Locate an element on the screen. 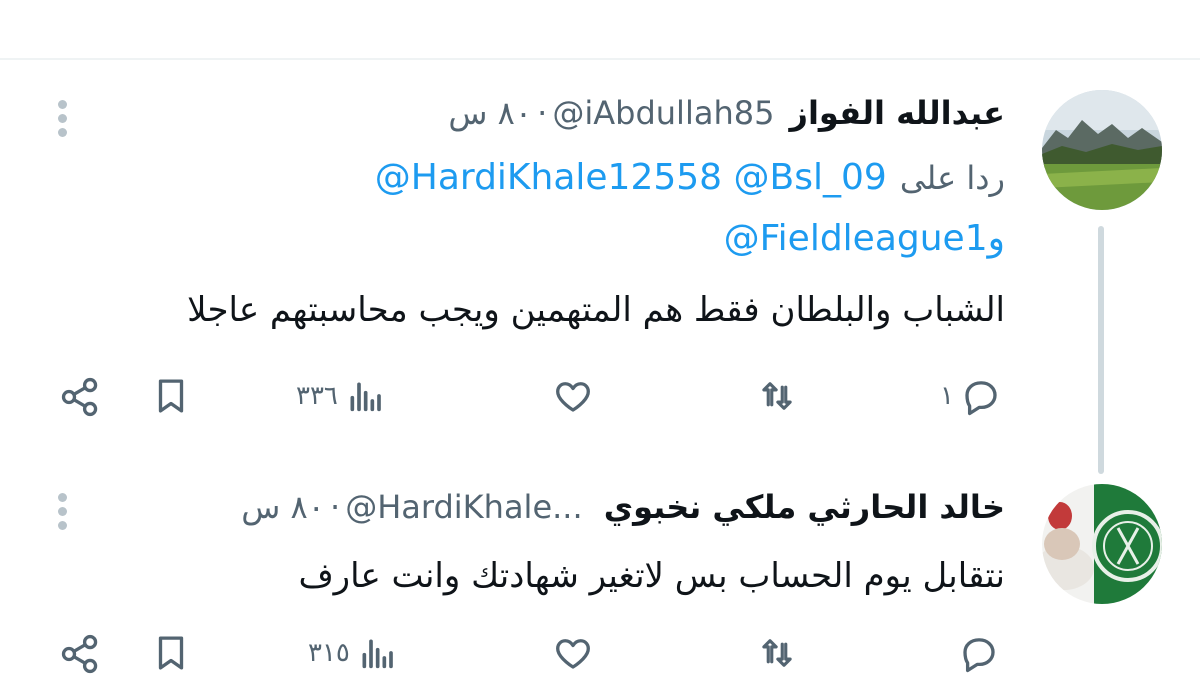  reply-button: ١ is located at coordinates (971, 396).